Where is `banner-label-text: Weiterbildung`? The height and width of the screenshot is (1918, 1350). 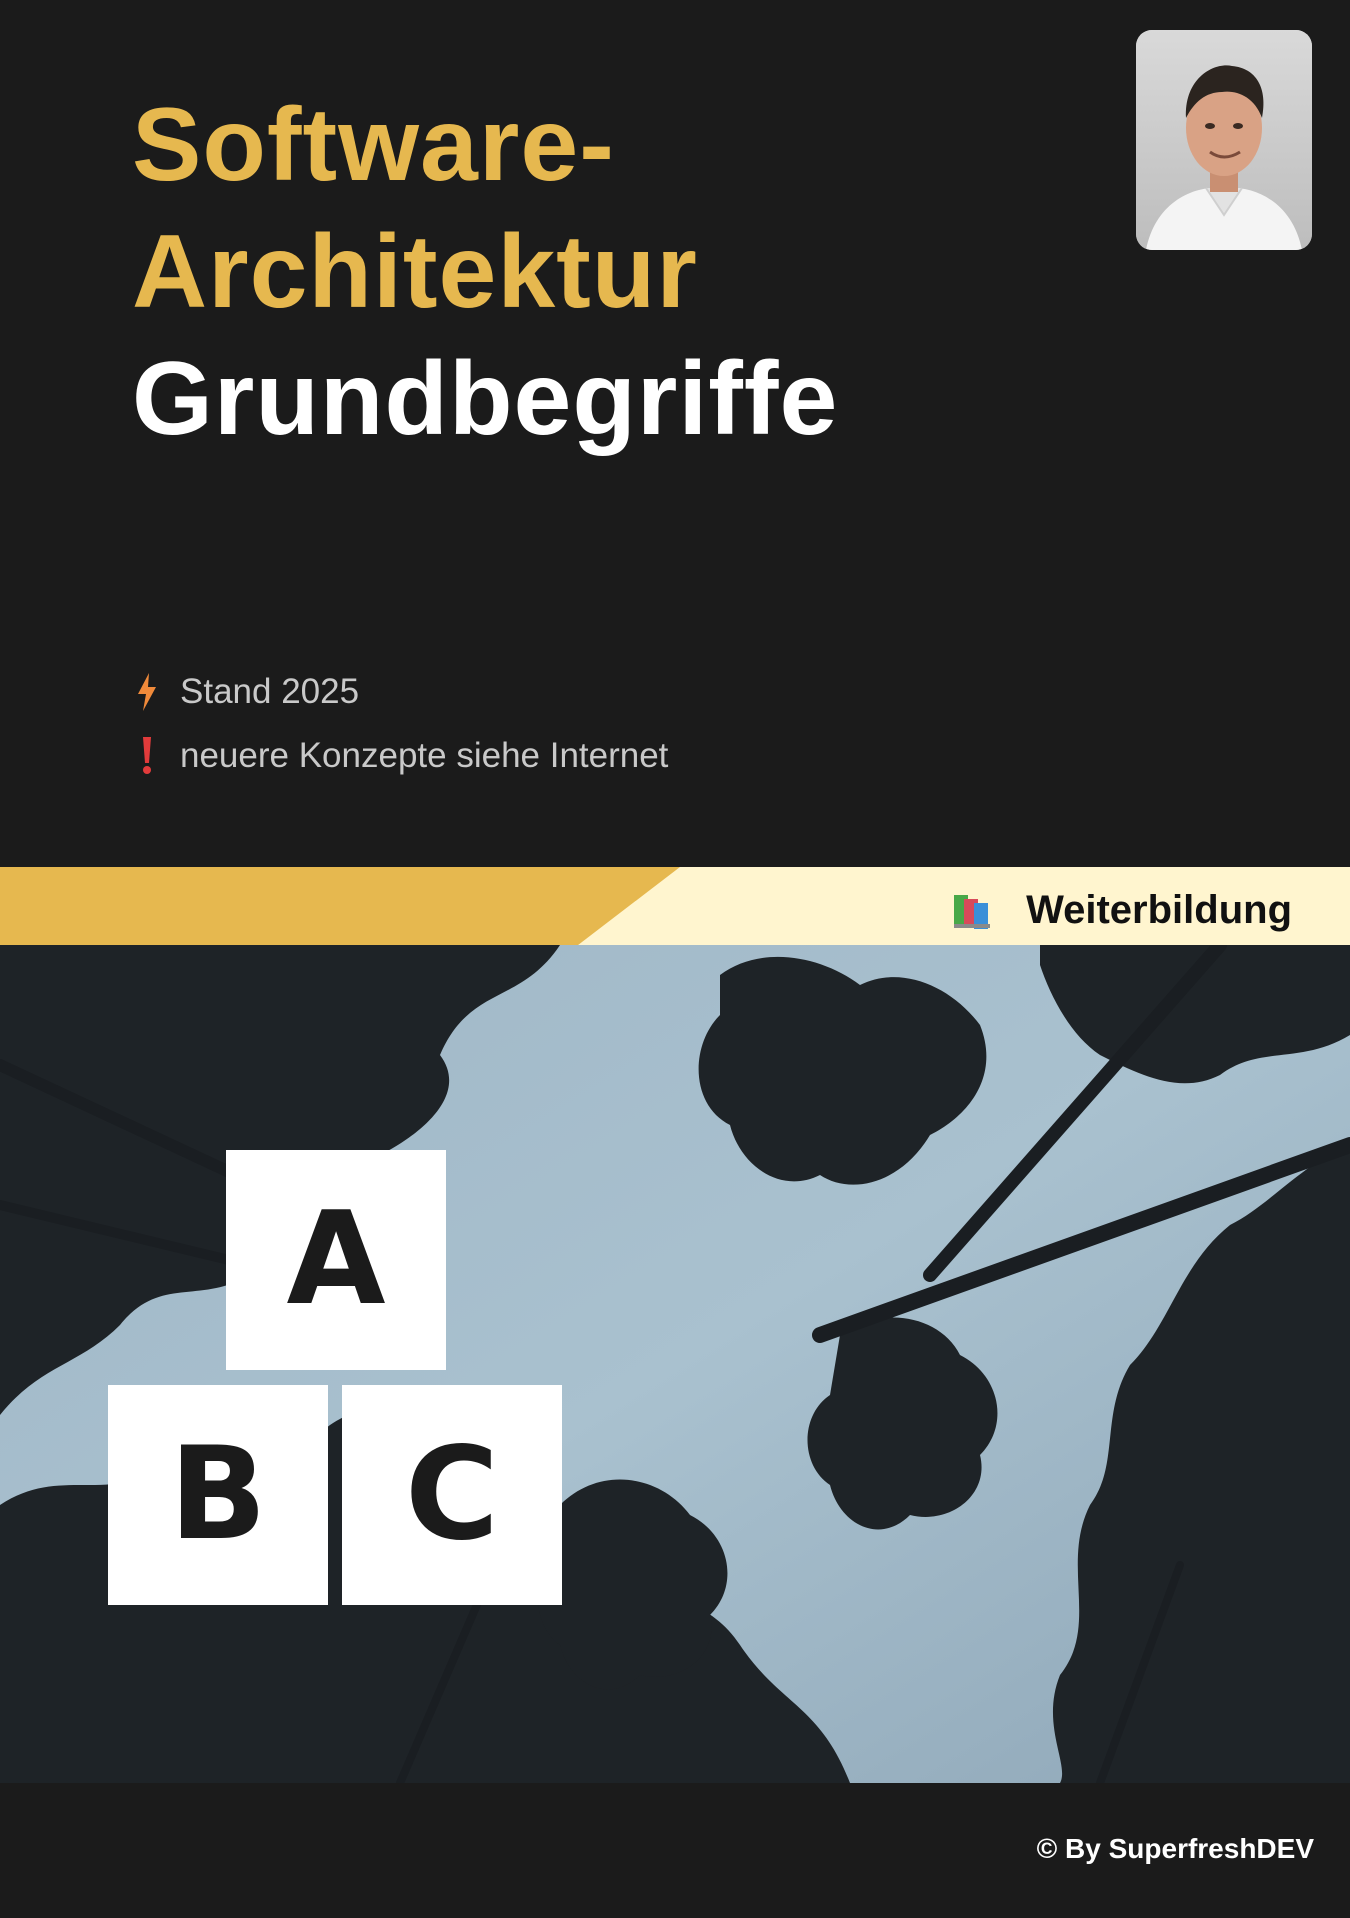 banner-label-text: Weiterbildung is located at coordinates (1159, 910).